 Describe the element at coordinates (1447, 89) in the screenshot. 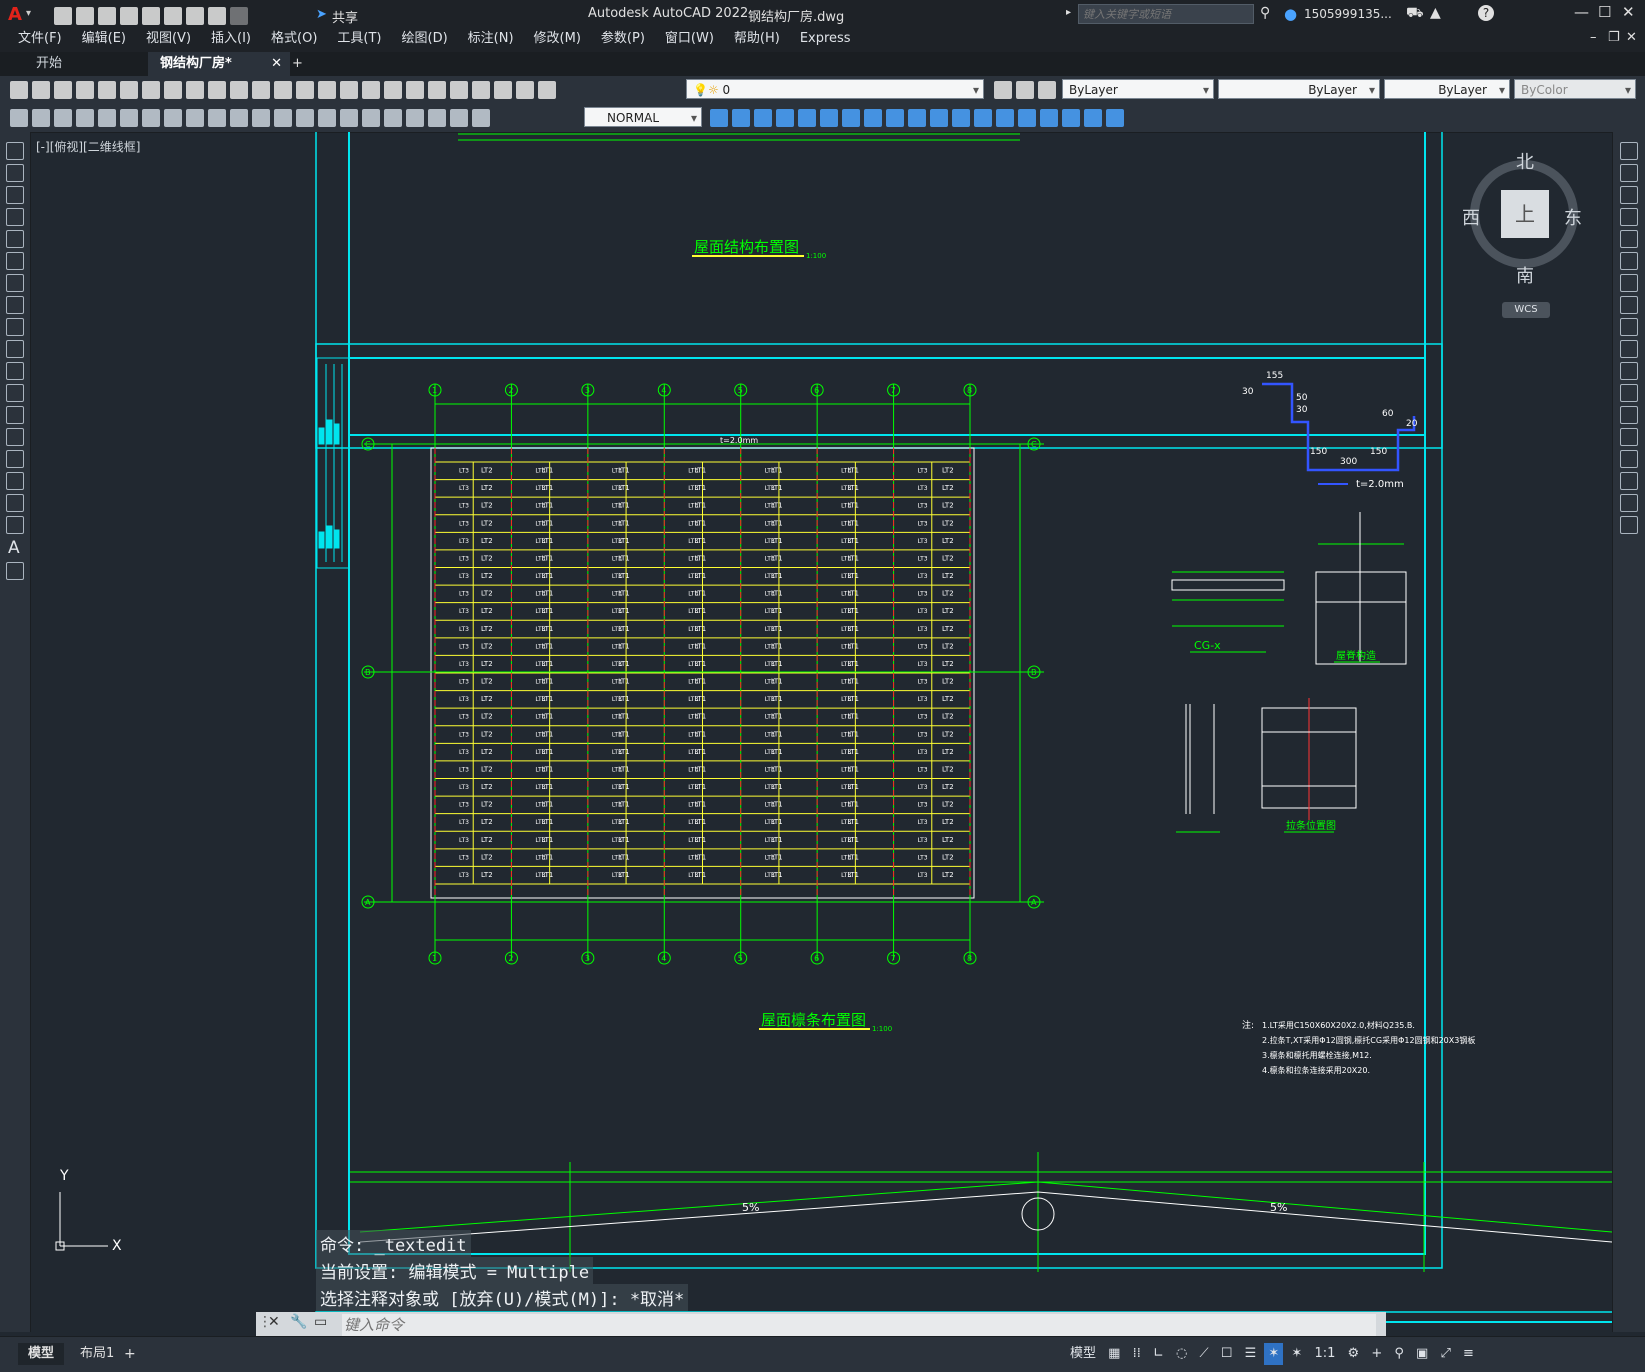

I see `lineweight-dropdown: ByLayer` at that location.